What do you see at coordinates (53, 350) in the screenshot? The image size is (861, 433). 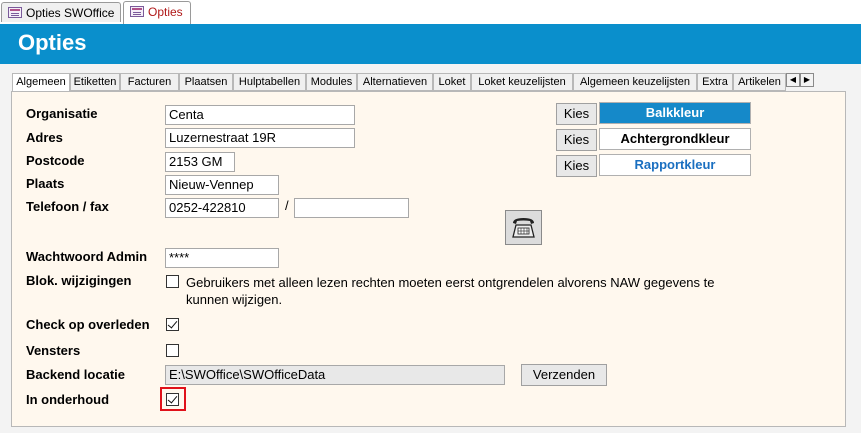 I see `vensters-label: Vensters` at bounding box center [53, 350].